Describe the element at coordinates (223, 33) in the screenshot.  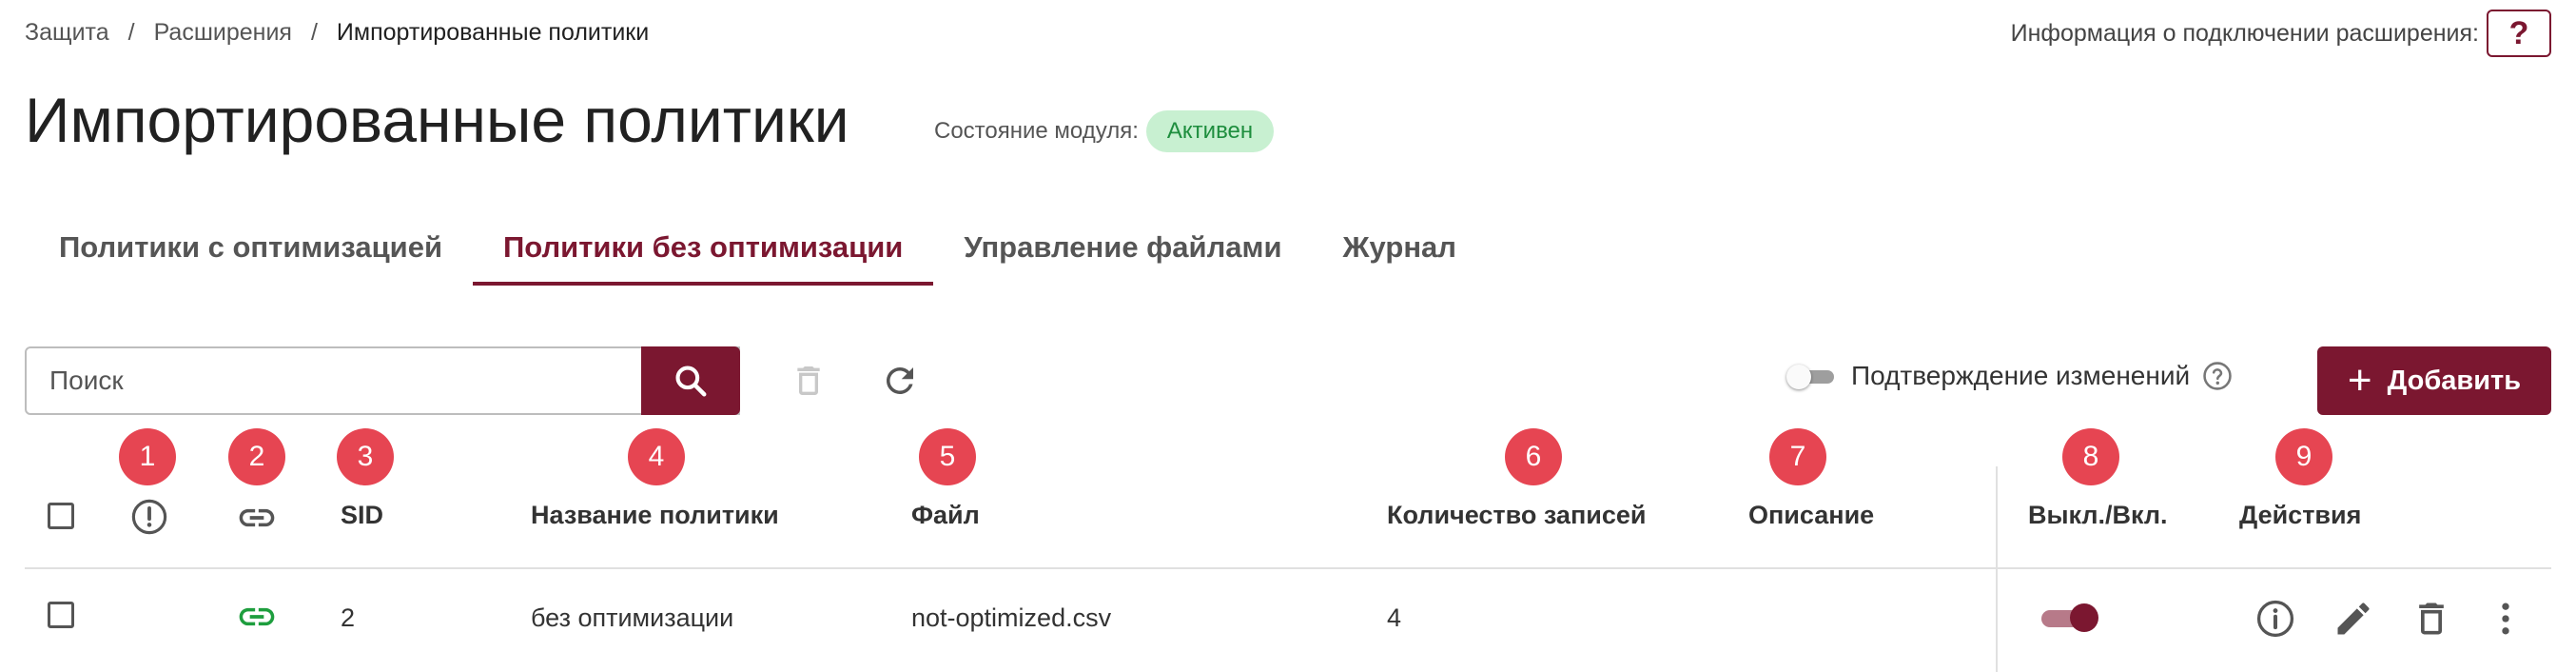
I see `breadcrumb-item-extensions: Расширения` at that location.